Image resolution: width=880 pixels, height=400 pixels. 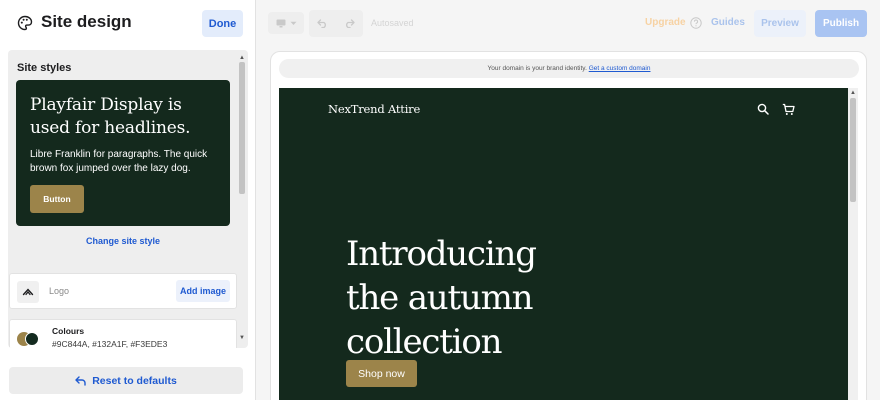 What do you see at coordinates (32, 339) in the screenshot?
I see `colour-swatch-green` at bounding box center [32, 339].